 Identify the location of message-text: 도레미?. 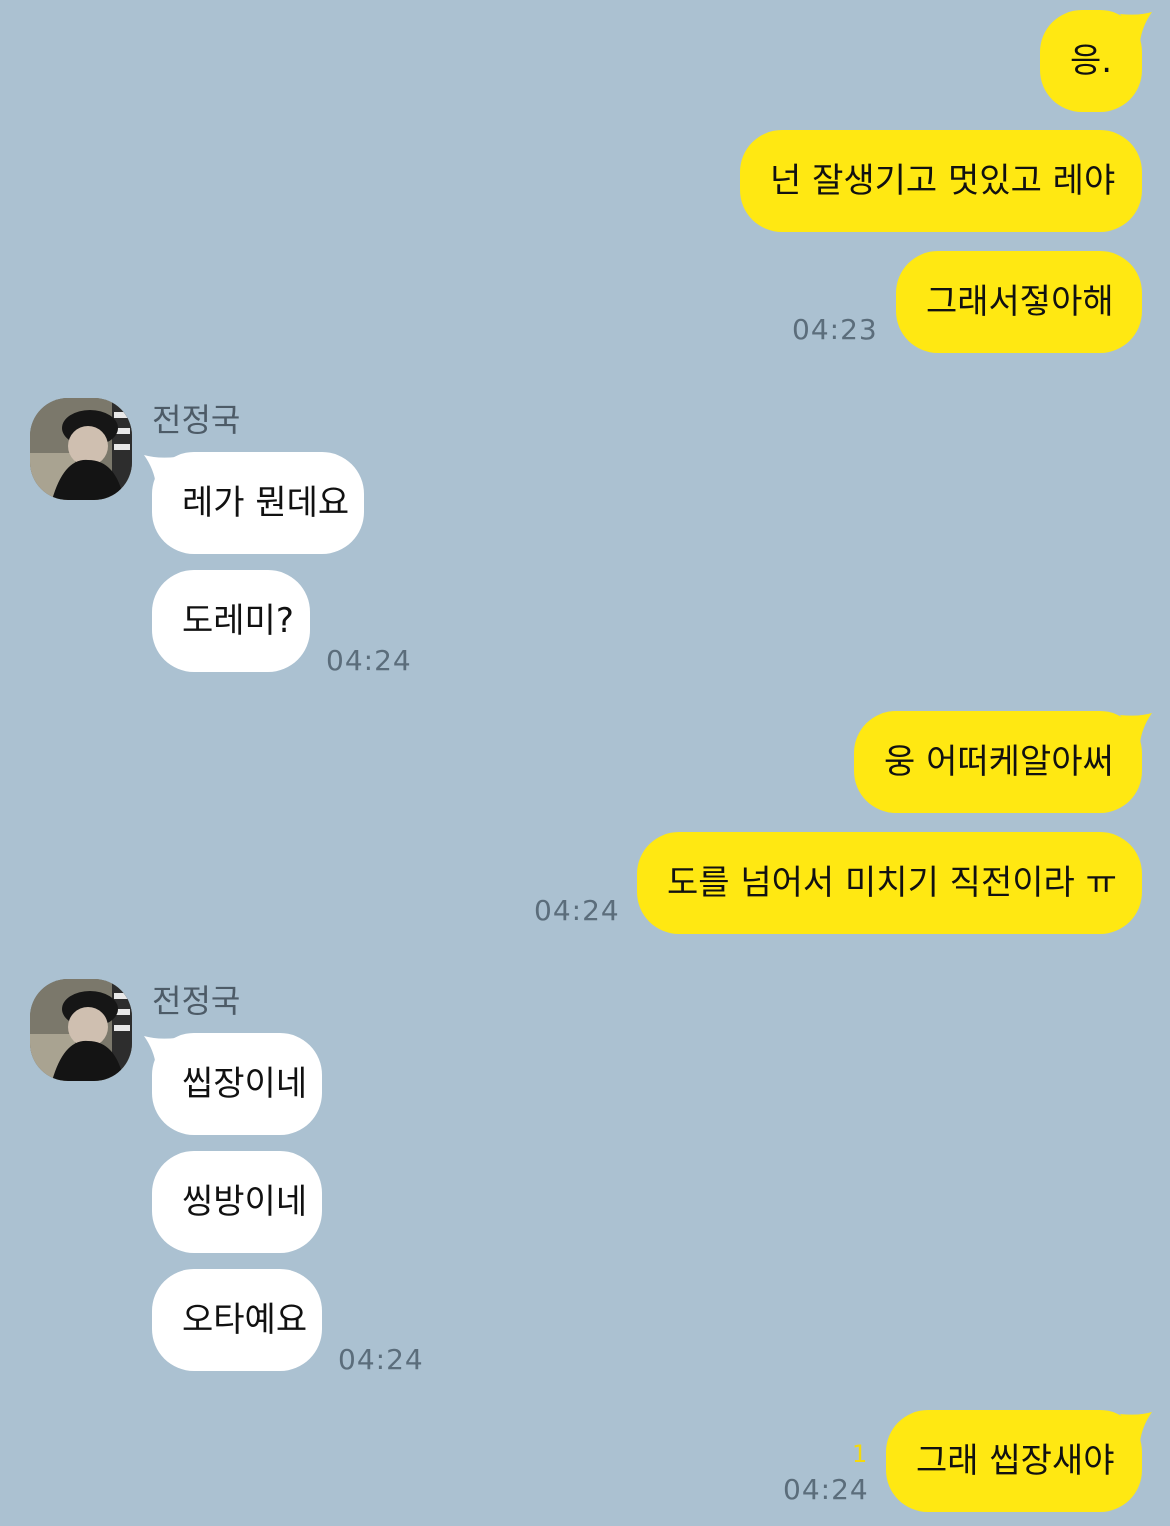
(238, 621).